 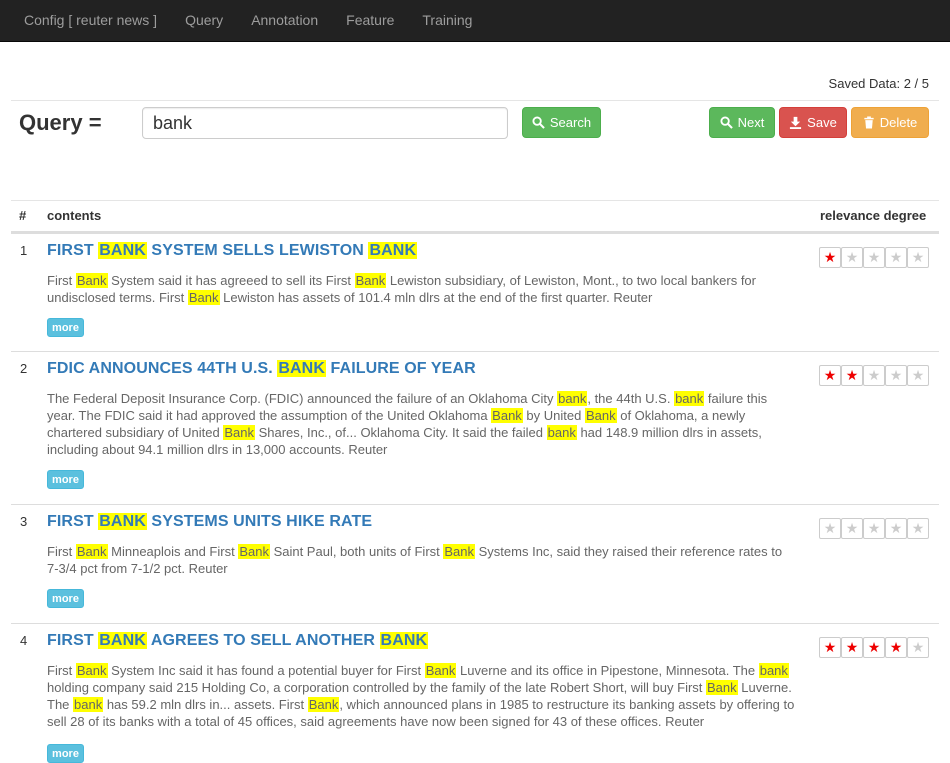 What do you see at coordinates (795, 122) in the screenshot?
I see `download-icon` at bounding box center [795, 122].